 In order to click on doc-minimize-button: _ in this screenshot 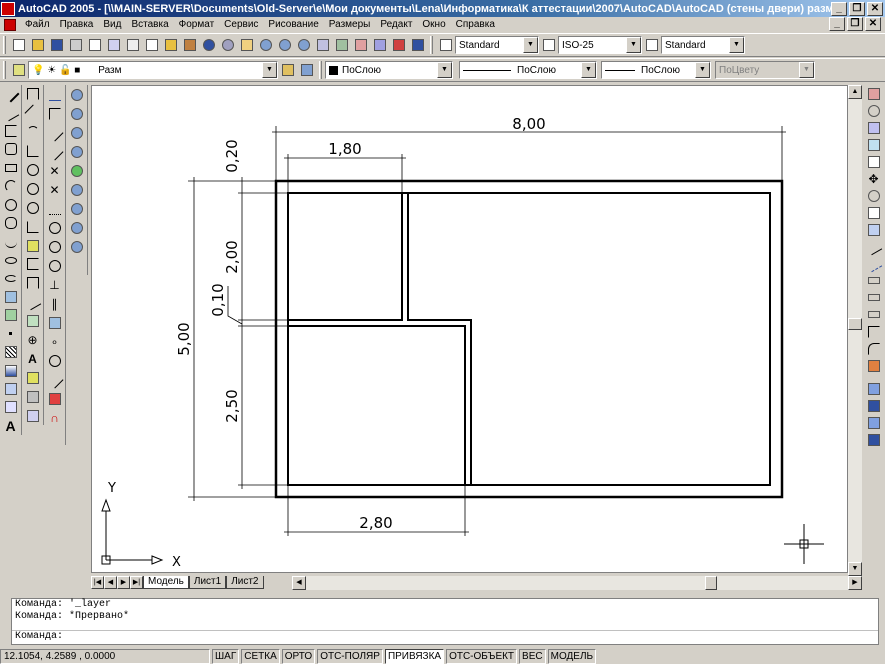, I will do `click(837, 24)`.